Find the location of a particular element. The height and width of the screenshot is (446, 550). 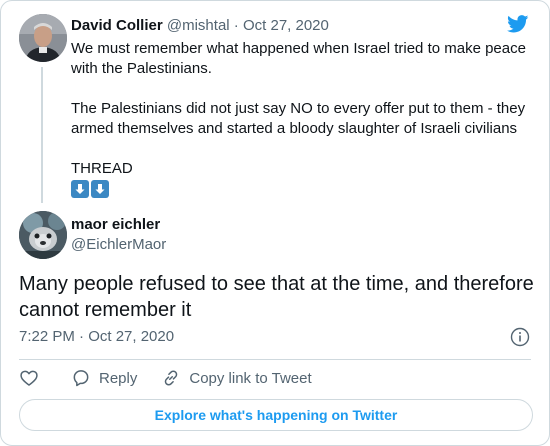

quoted-author-avatar is located at coordinates (43, 38).